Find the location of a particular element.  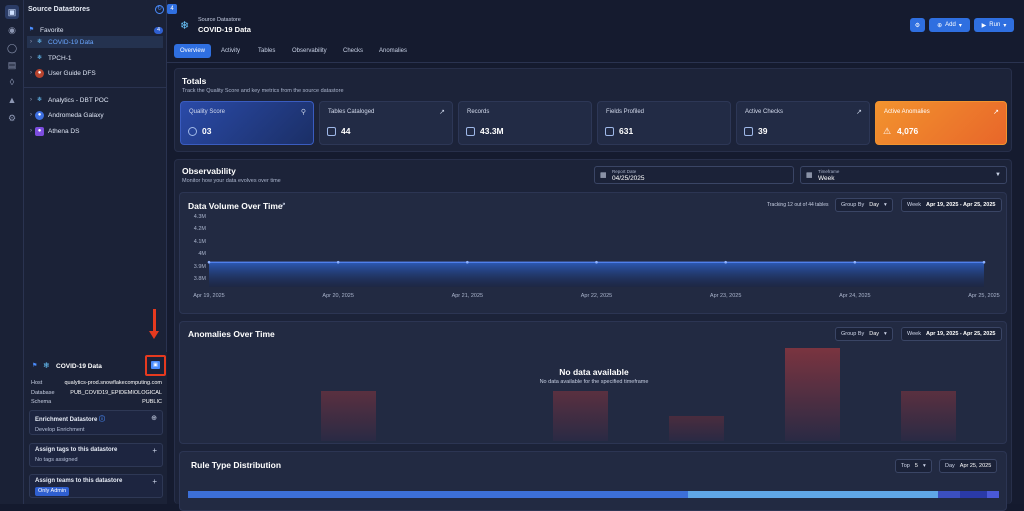

timeframe-select: ▦ Timeframe Week ▼ is located at coordinates (903, 175).